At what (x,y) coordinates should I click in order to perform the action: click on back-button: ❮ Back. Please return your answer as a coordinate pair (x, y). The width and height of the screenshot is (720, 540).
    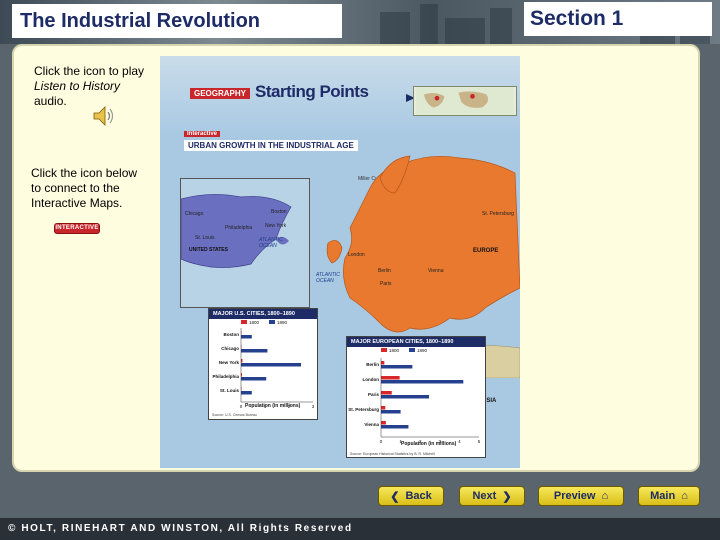
    Looking at the image, I should click on (411, 496).